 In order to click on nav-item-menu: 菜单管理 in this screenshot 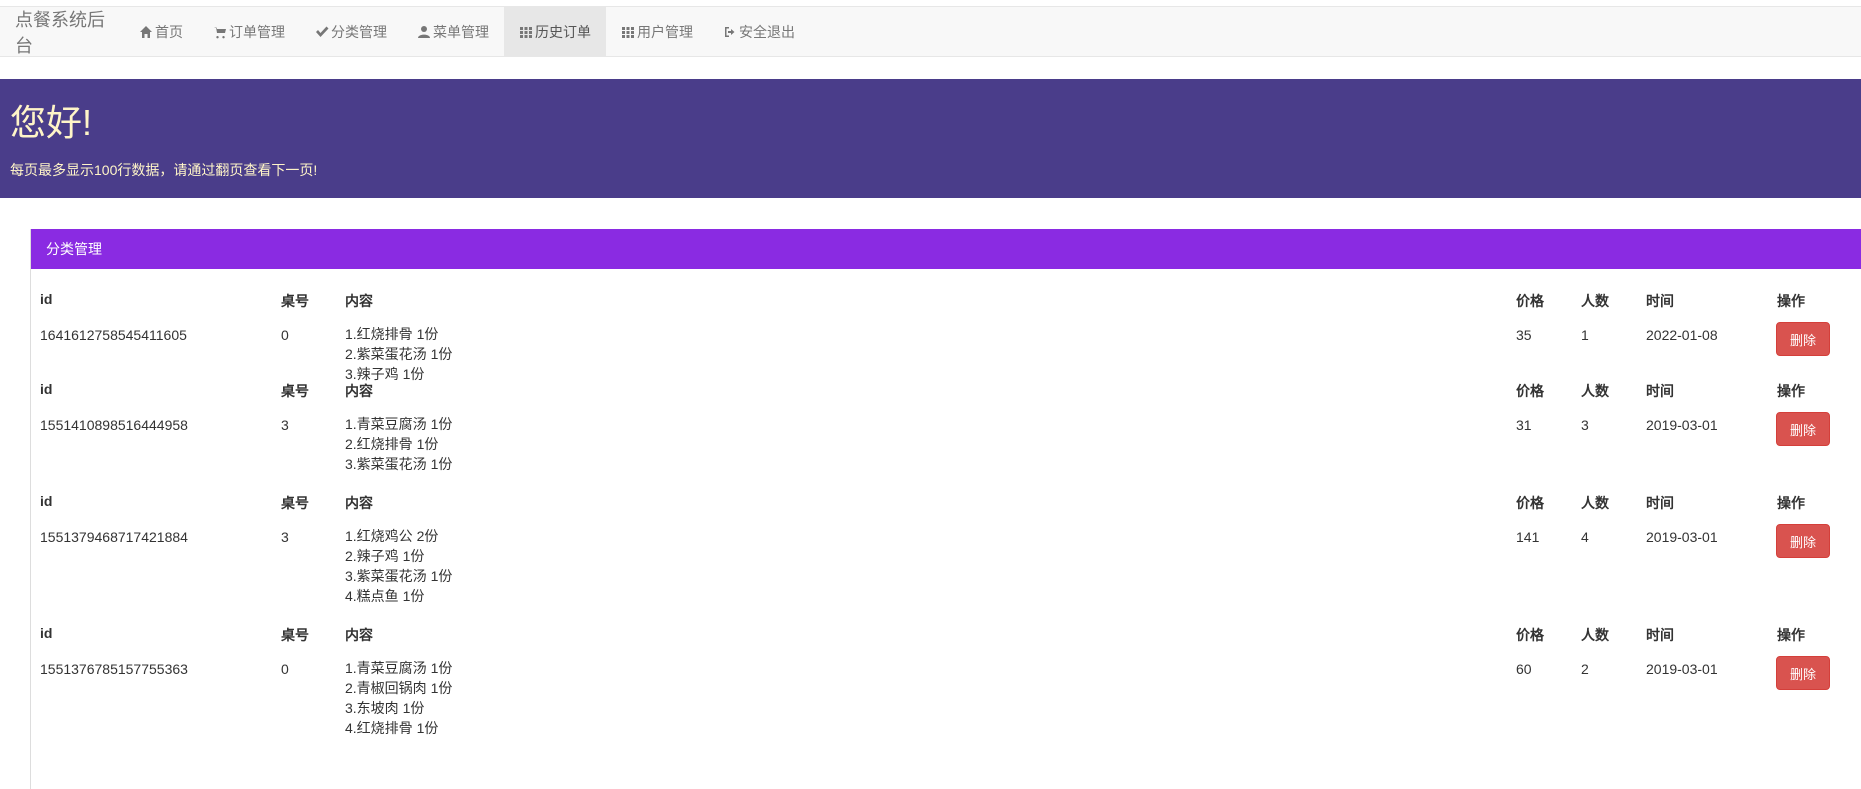, I will do `click(453, 31)`.